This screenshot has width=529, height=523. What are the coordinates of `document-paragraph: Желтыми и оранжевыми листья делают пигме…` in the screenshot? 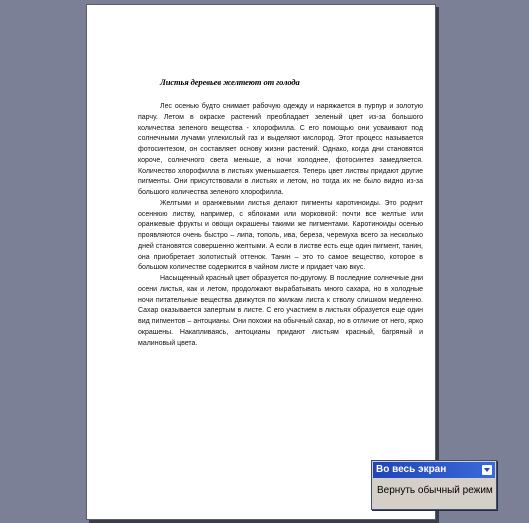 It's located at (280, 235).